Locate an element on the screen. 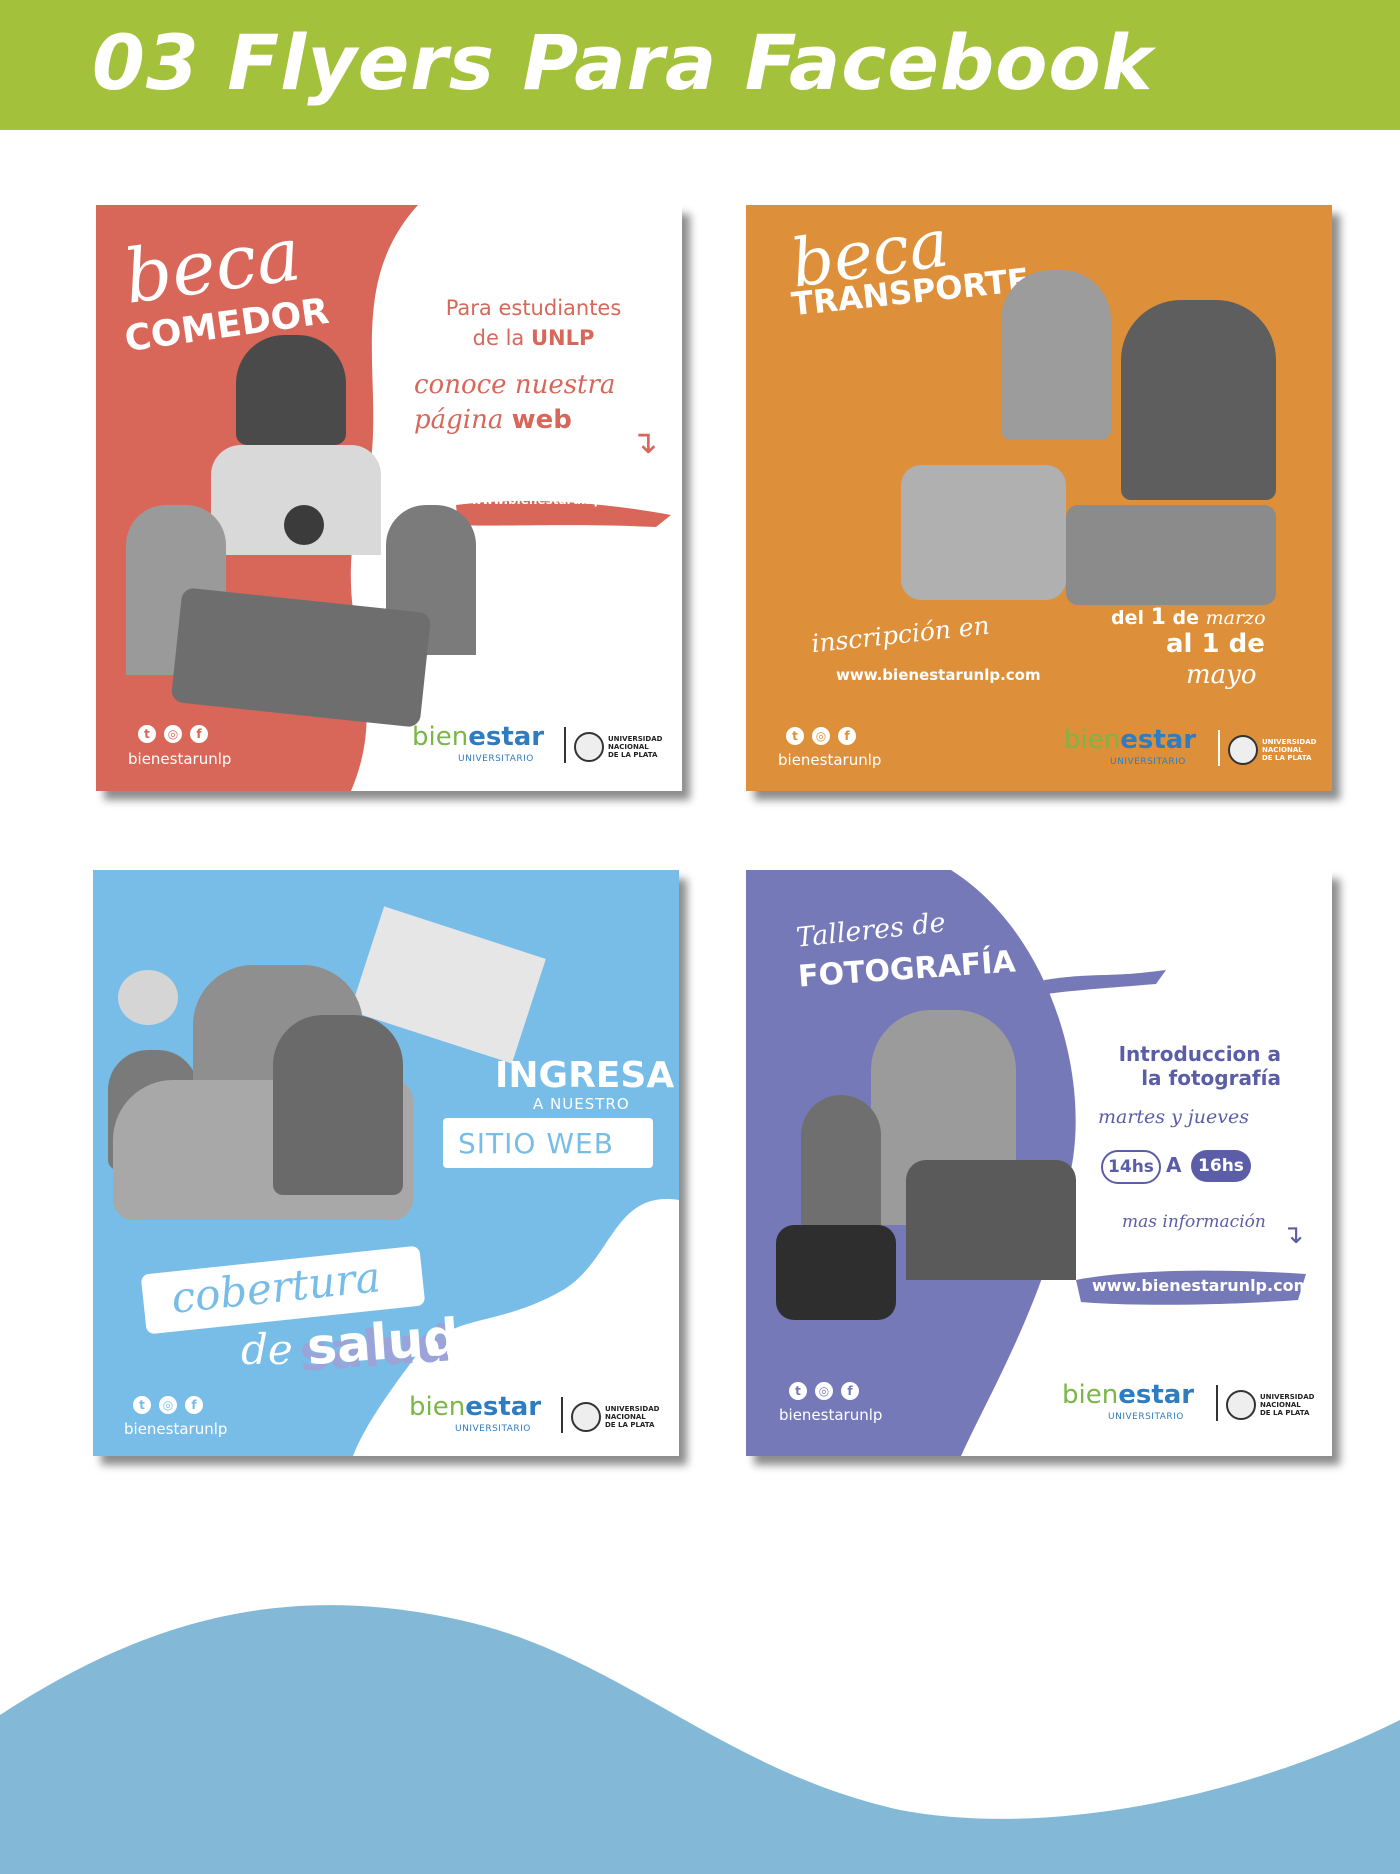 The image size is (1400, 1874). page-header: 03 Flyers Para Facebook is located at coordinates (700, 65).